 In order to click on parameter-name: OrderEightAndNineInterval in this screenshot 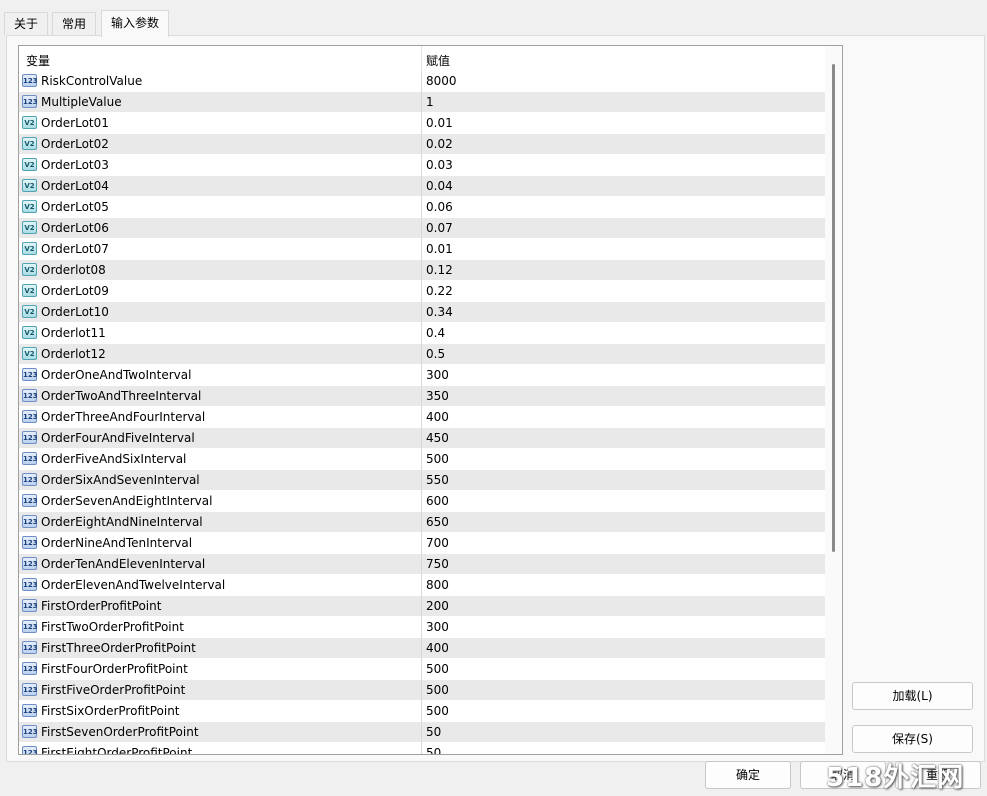, I will do `click(122, 522)`.